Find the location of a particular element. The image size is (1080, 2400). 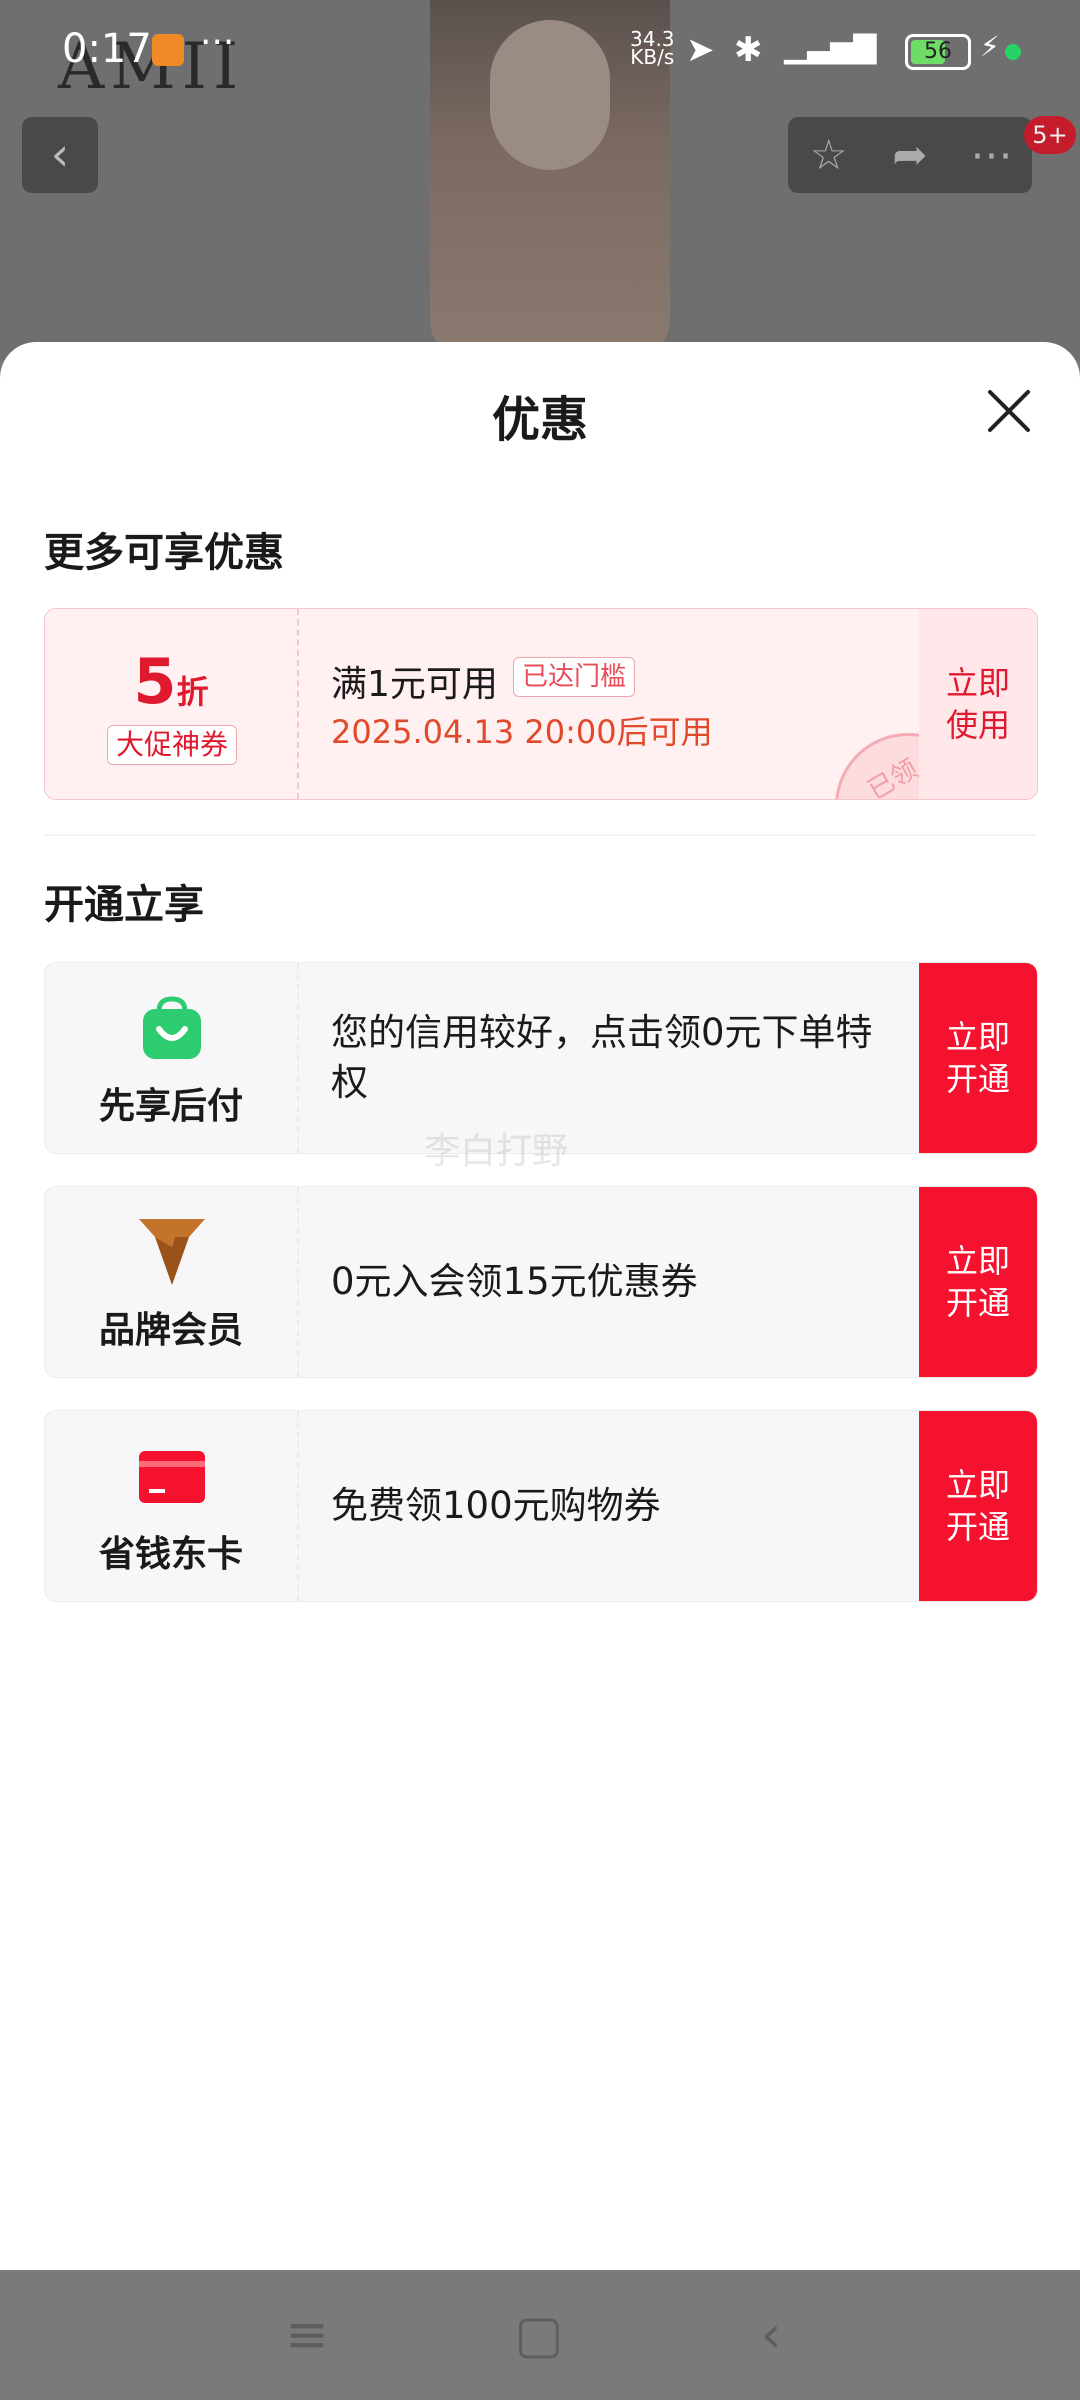

wifi-icon: ◠ is located at coordinates (861, 50).